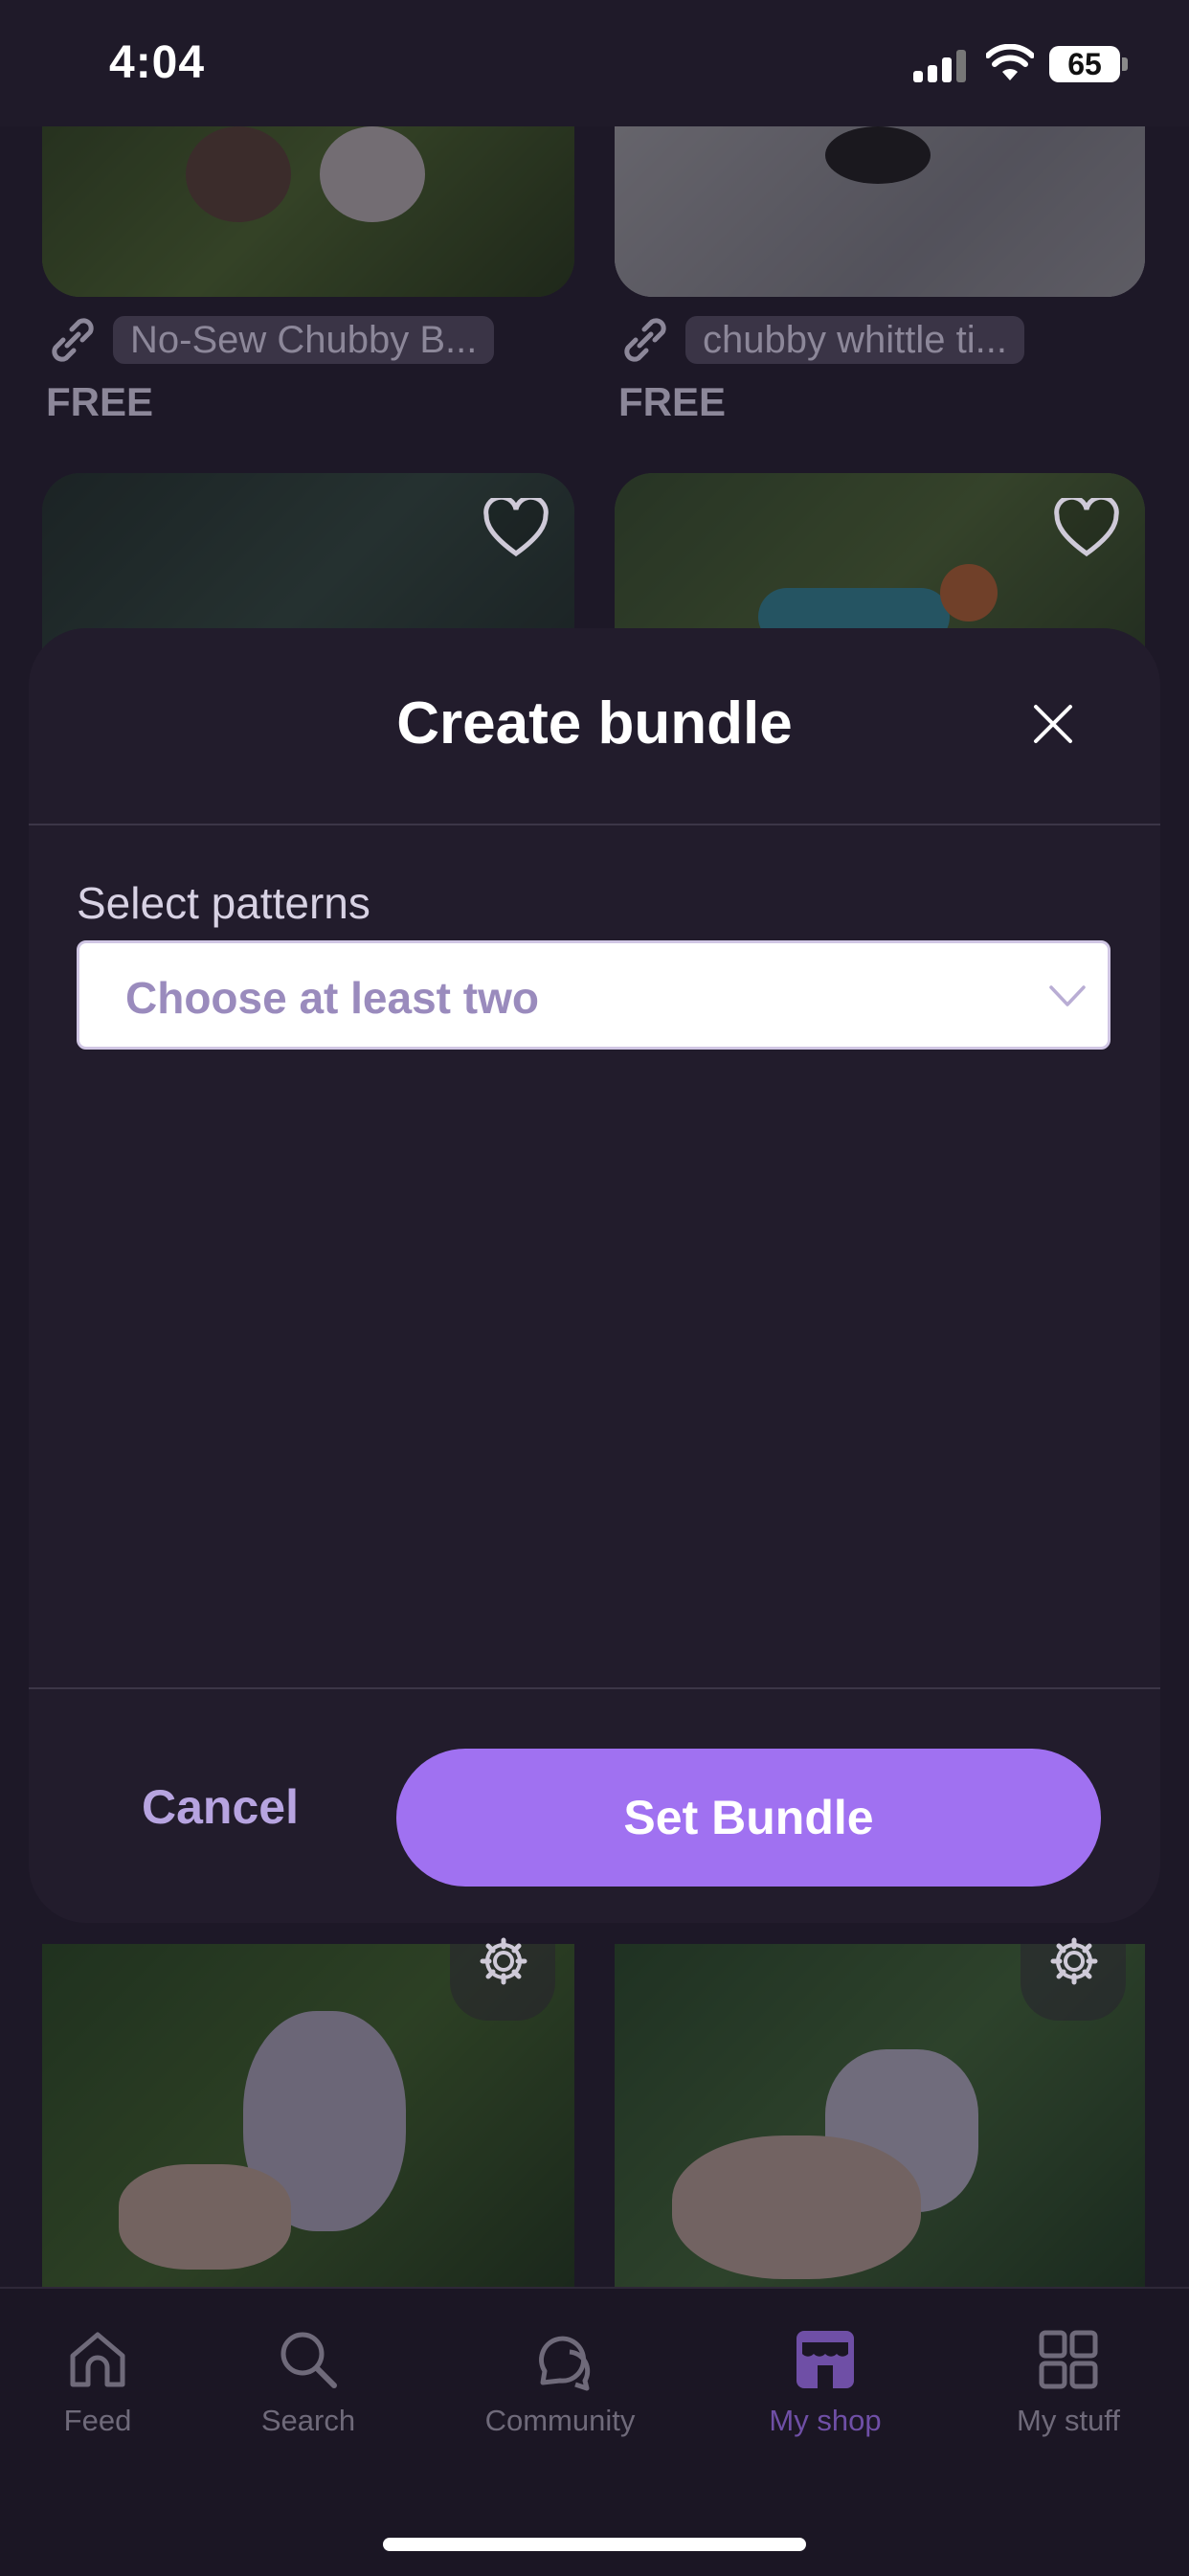  What do you see at coordinates (332, 998) in the screenshot?
I see `select-placeholder: Choose at least two` at bounding box center [332, 998].